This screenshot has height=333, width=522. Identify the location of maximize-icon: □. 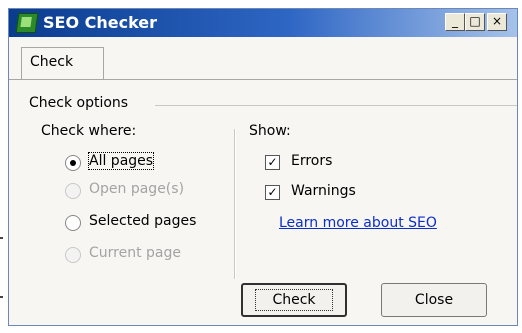
(475, 21).